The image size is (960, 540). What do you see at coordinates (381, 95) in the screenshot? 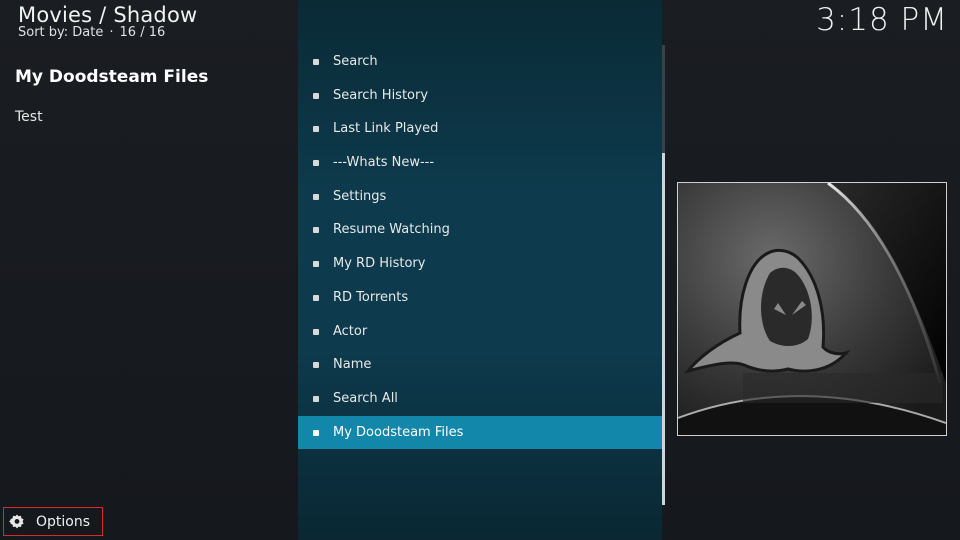
I see `menu-item-label: Search History` at bounding box center [381, 95].